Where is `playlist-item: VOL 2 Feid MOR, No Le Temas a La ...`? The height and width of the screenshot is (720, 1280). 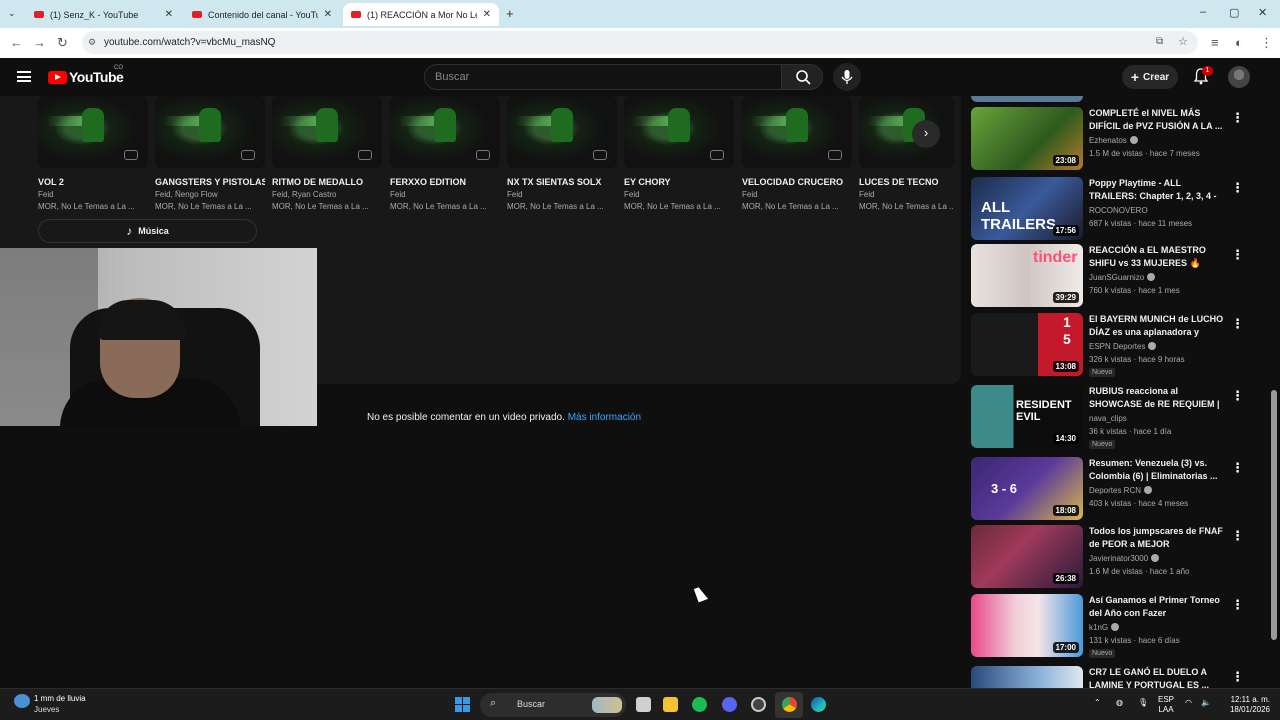 playlist-item: VOL 2 Feid MOR, No Le Temas a La ... is located at coordinates (93, 153).